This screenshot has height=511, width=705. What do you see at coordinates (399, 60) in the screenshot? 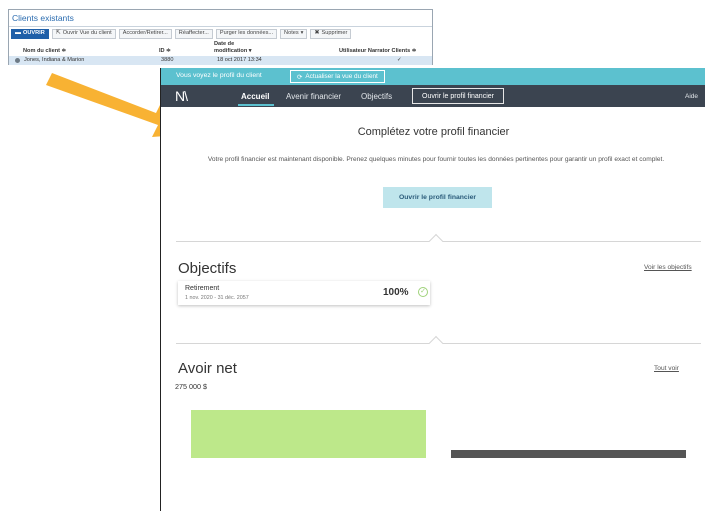
I see `checkmark-icon: ✓` at bounding box center [399, 60].